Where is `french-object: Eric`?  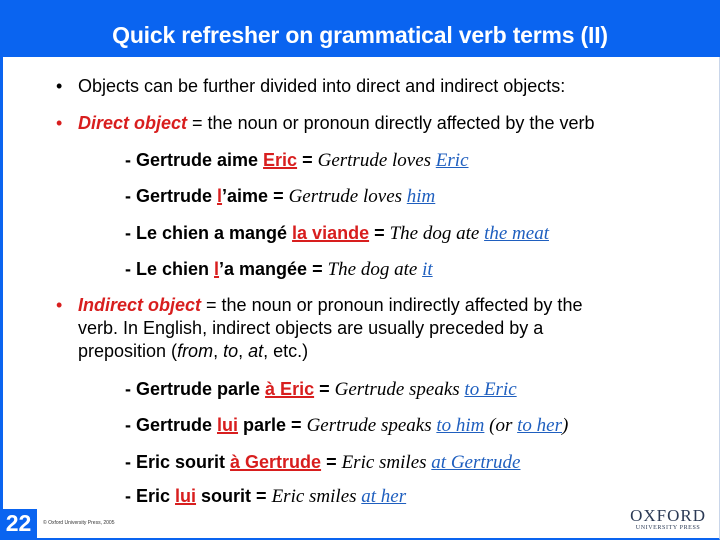
french-object: Eric is located at coordinates (280, 160).